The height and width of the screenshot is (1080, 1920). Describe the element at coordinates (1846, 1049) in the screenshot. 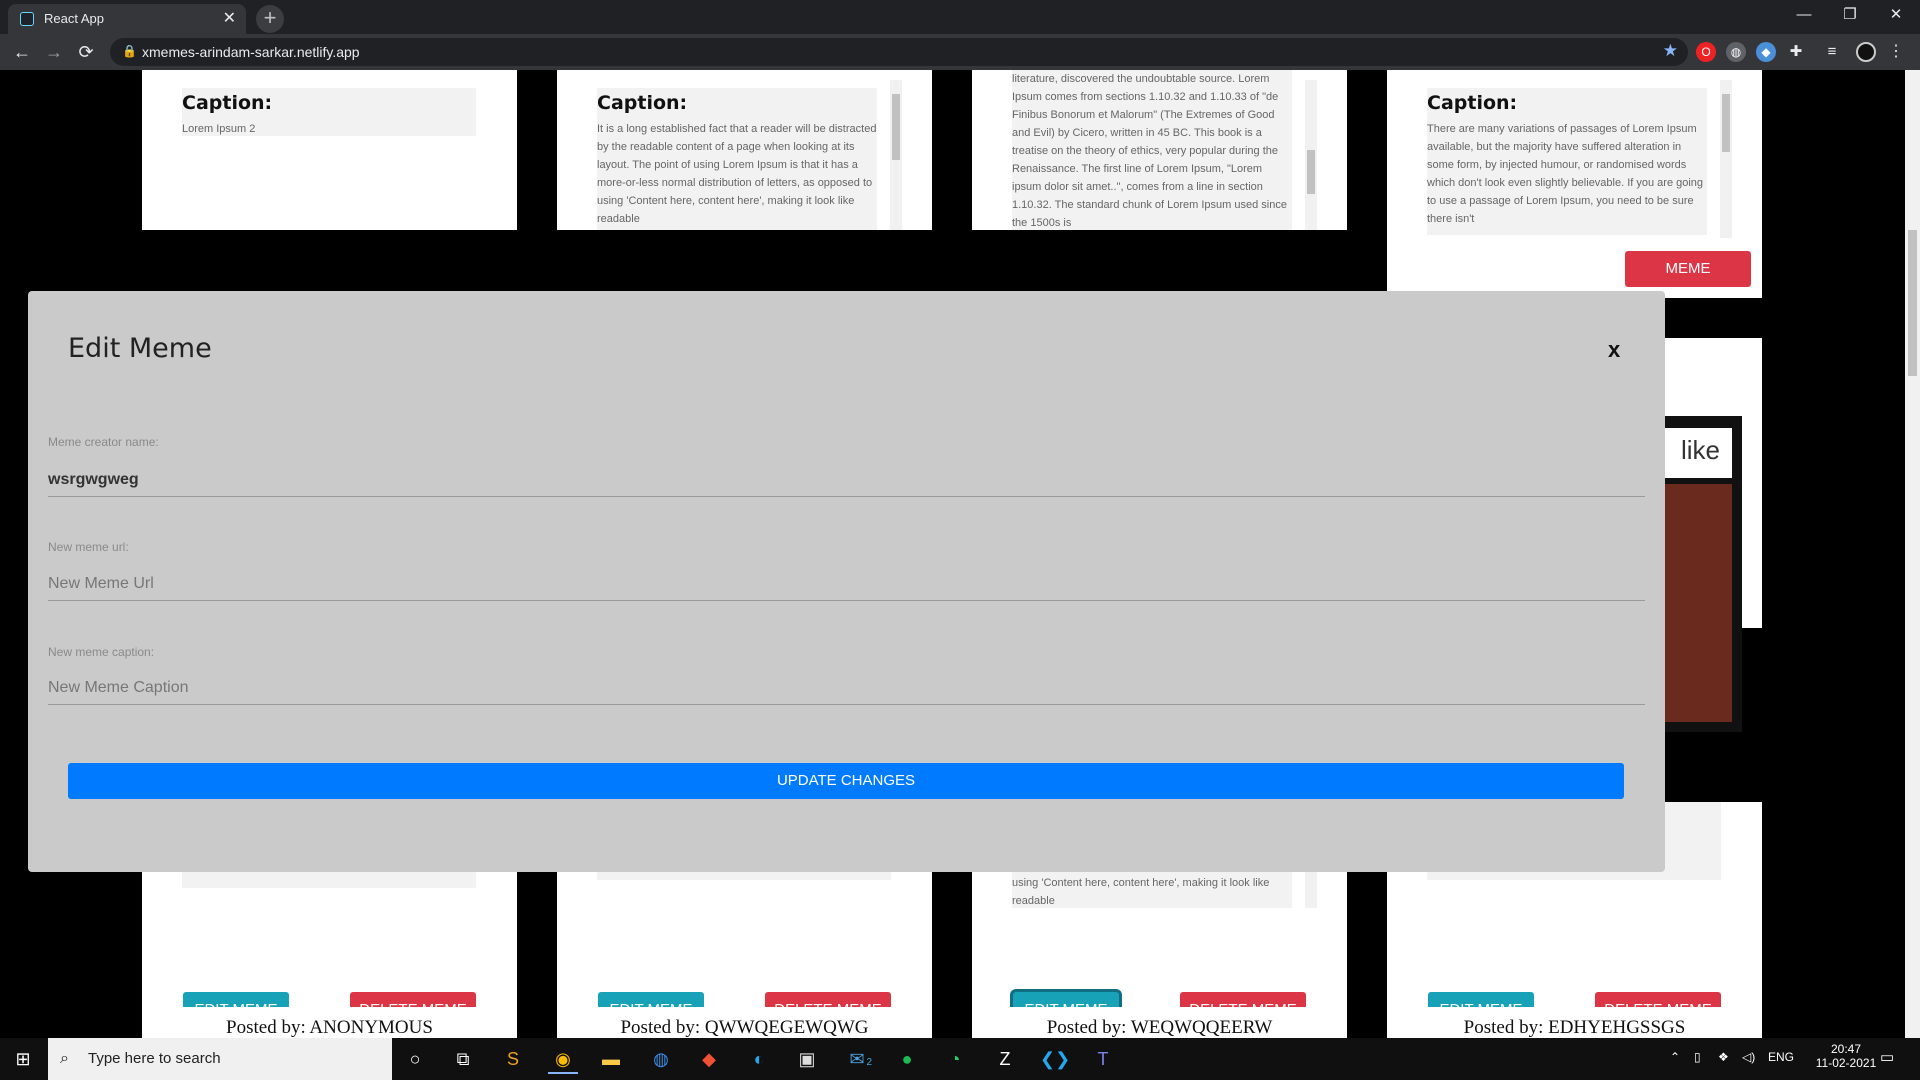

I see `clock-time: 20:47` at that location.